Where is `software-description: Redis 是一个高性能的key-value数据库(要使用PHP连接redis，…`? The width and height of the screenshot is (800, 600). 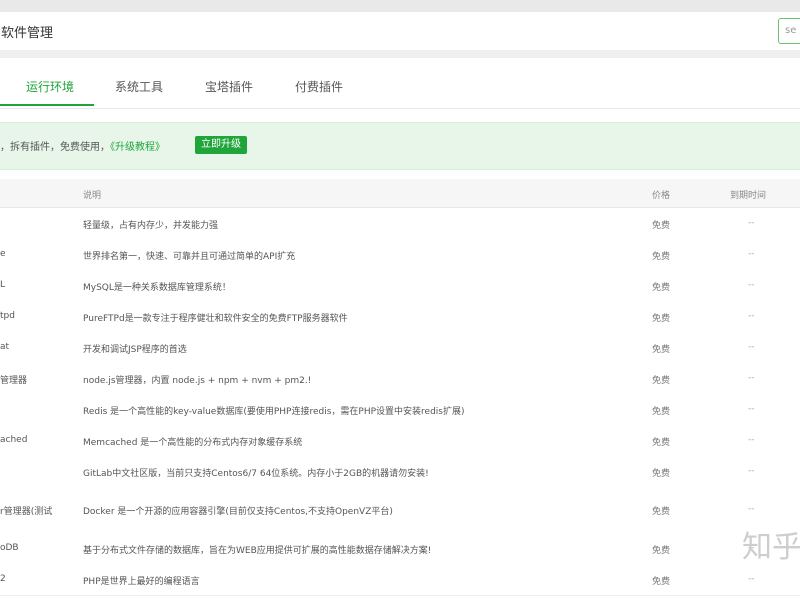
software-description: Redis 是一个高性能的key-value数据库(要使用PHP连接redis，… is located at coordinates (274, 412).